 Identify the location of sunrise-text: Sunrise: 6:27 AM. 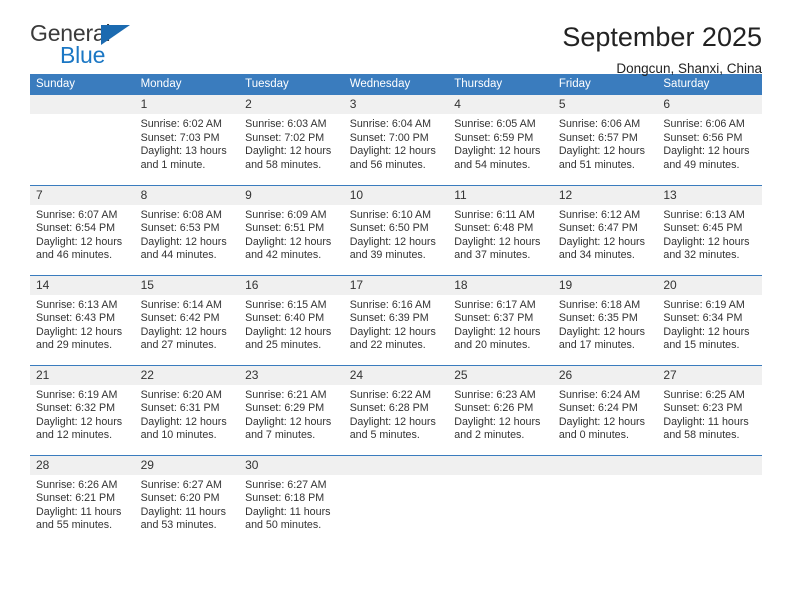
(286, 484).